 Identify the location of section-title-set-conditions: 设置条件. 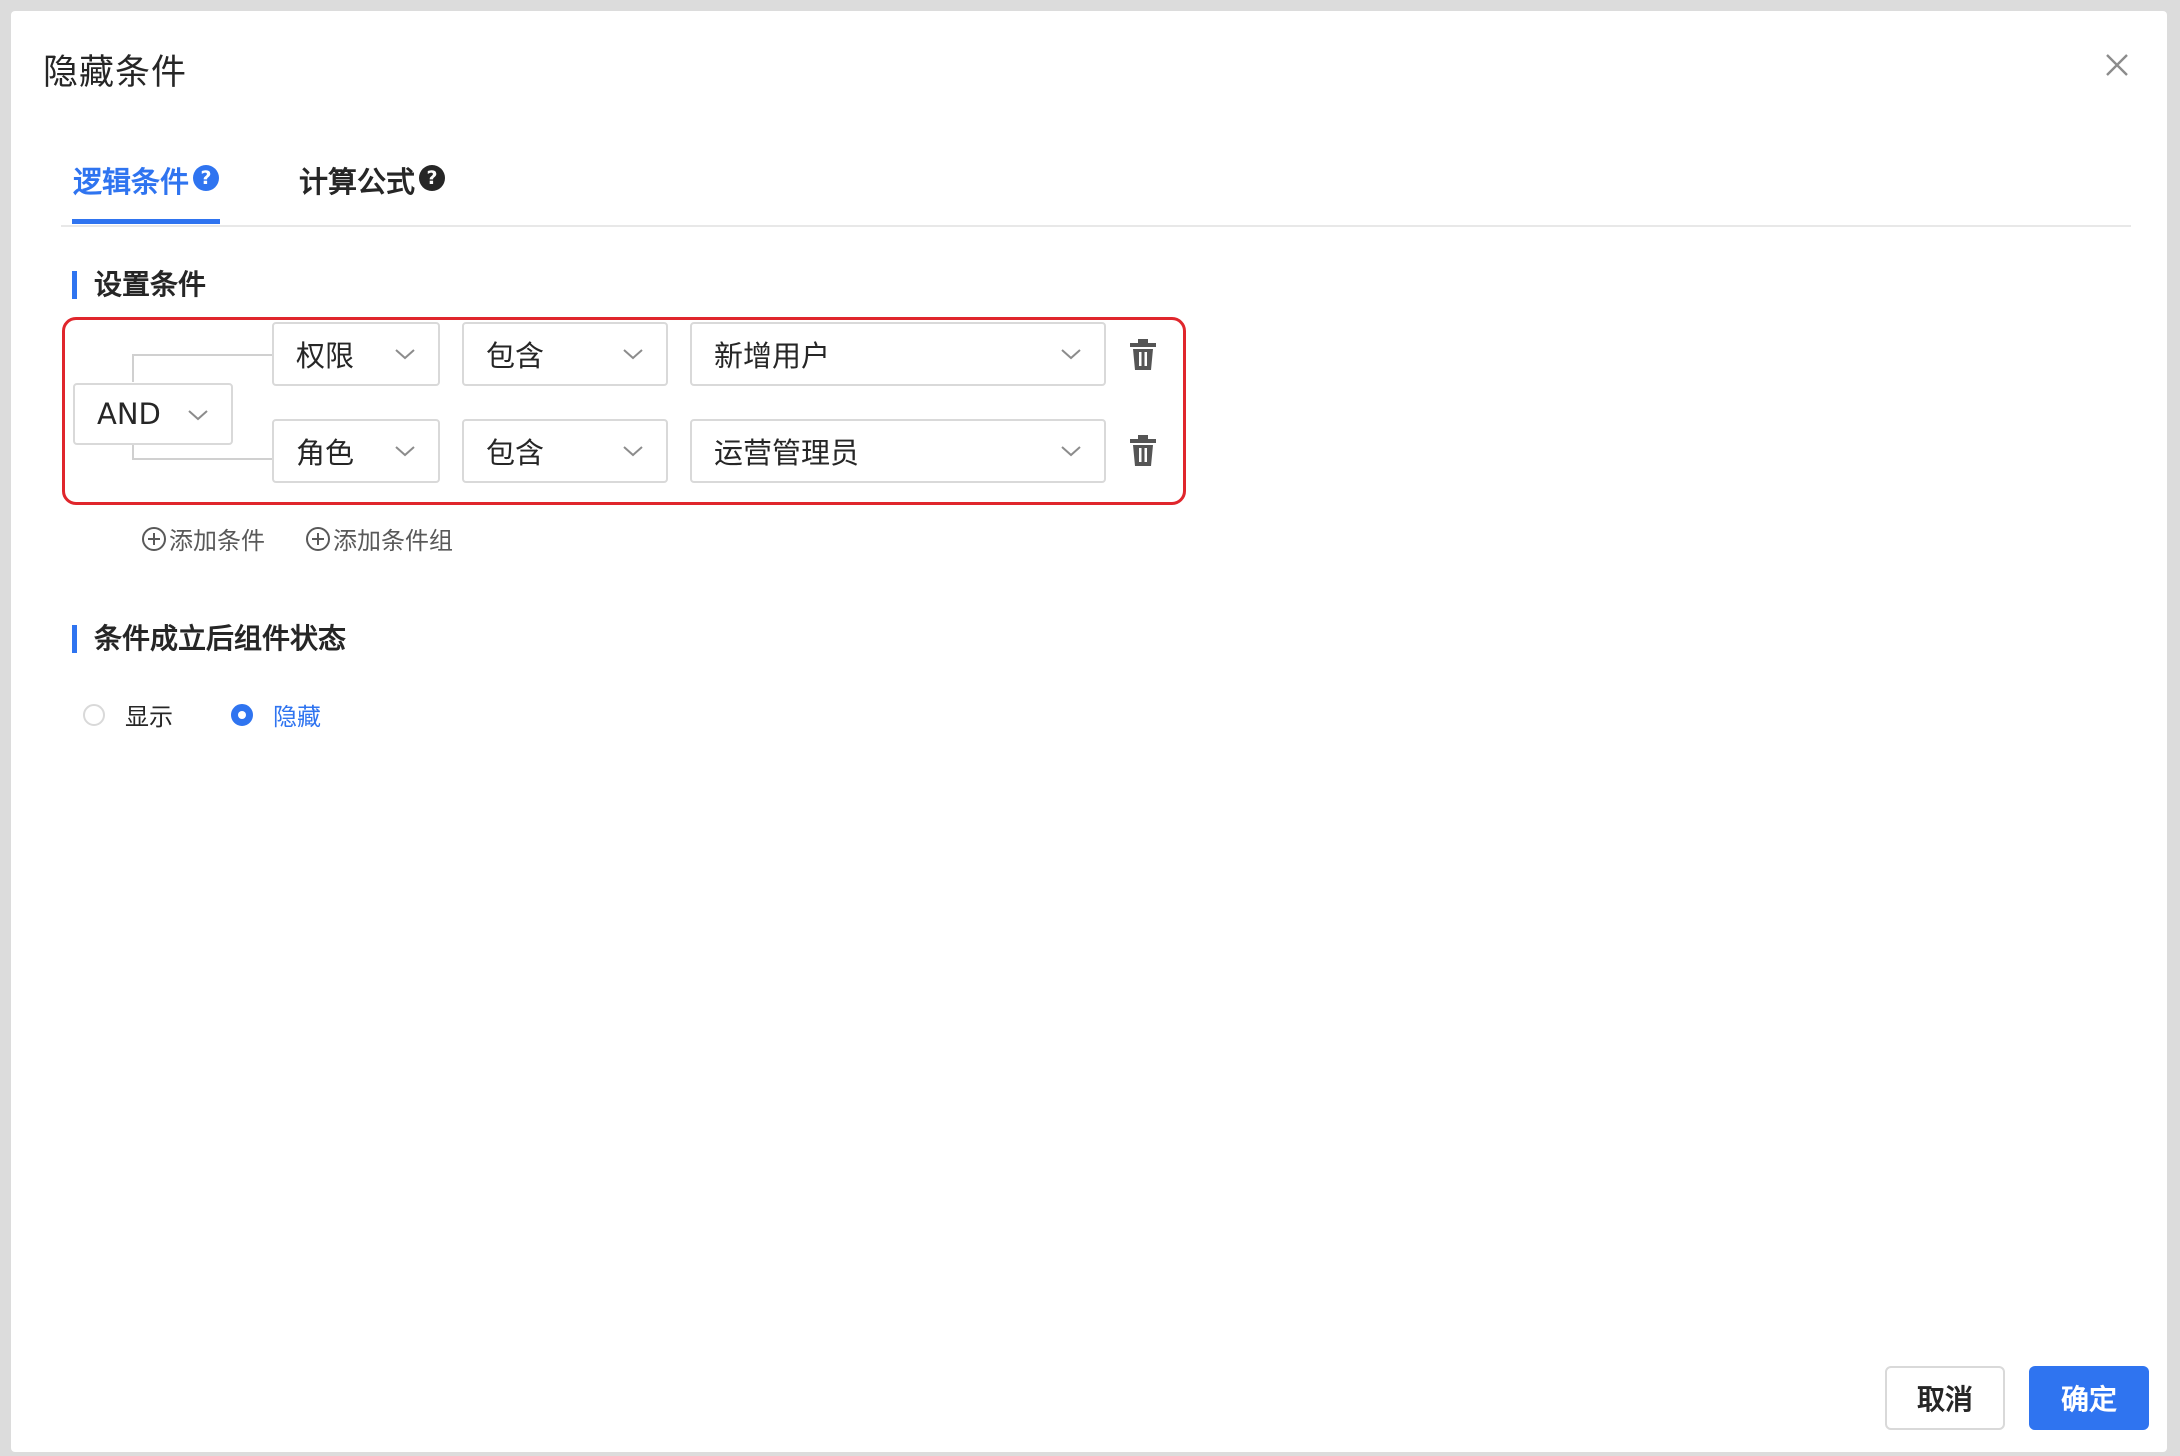
(139, 285).